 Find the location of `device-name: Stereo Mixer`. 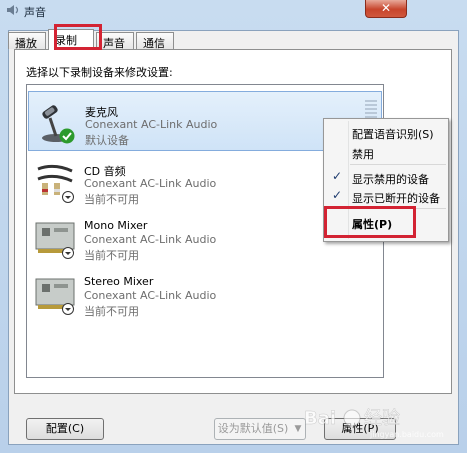

device-name: Stereo Mixer is located at coordinates (119, 281).